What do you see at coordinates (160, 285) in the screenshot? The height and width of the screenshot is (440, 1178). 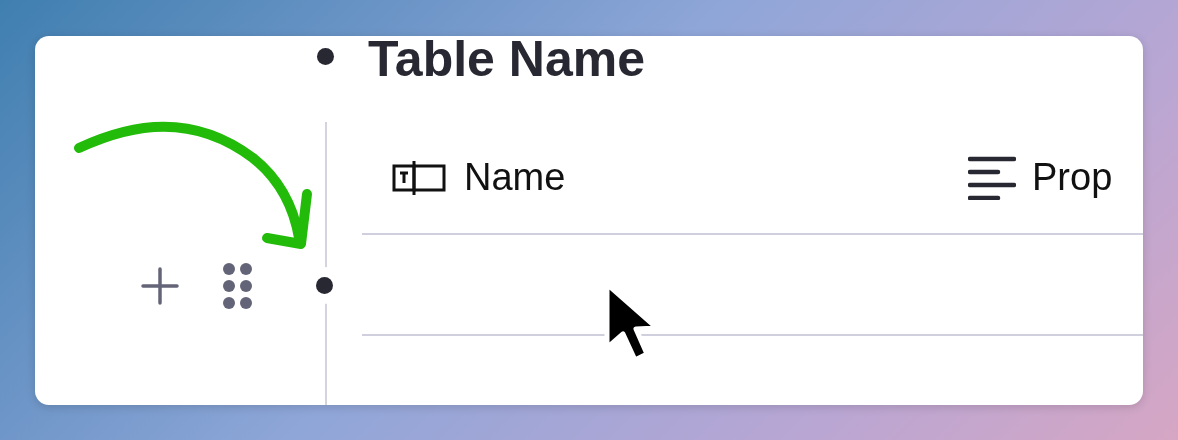 I see `plus-icon` at bounding box center [160, 285].